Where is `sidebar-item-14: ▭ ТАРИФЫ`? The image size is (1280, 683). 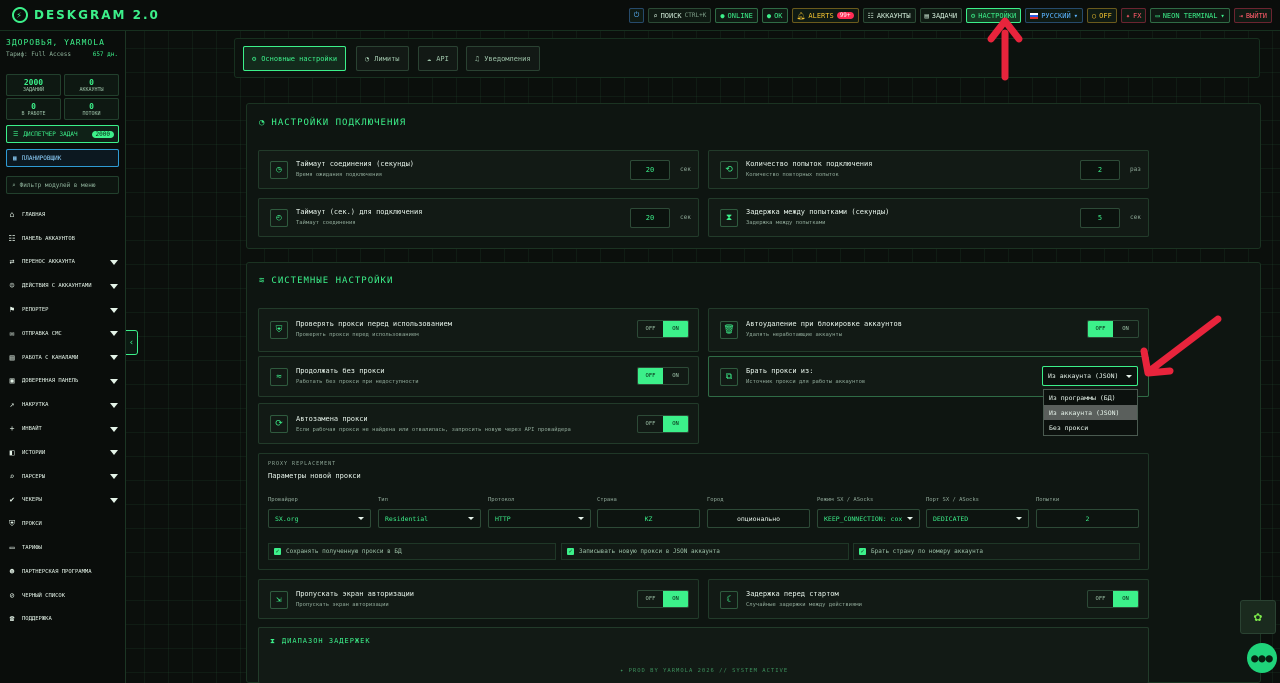
sidebar-item-14: ▭ ТАРИФЫ is located at coordinates (63, 548).